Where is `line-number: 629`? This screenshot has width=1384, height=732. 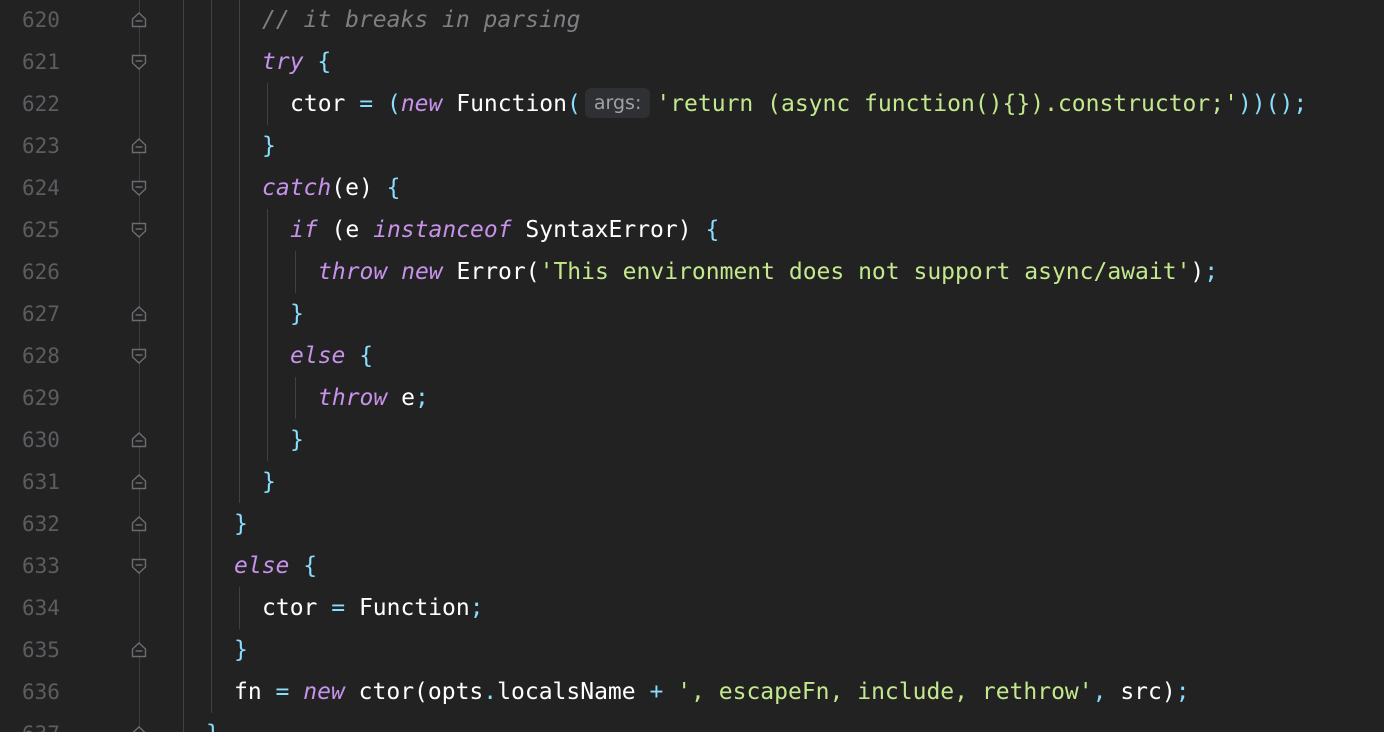 line-number: 629 is located at coordinates (41, 398).